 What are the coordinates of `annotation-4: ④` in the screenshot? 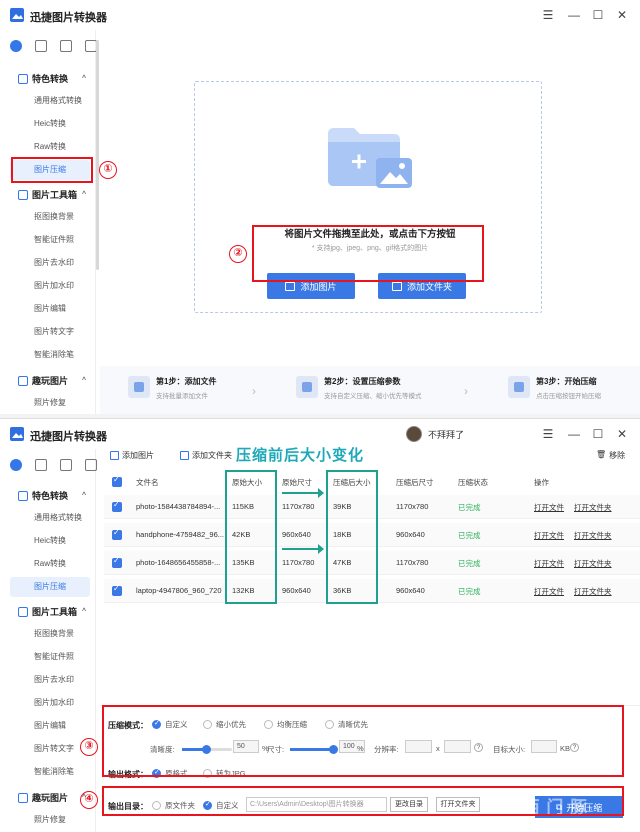 It's located at (89, 800).